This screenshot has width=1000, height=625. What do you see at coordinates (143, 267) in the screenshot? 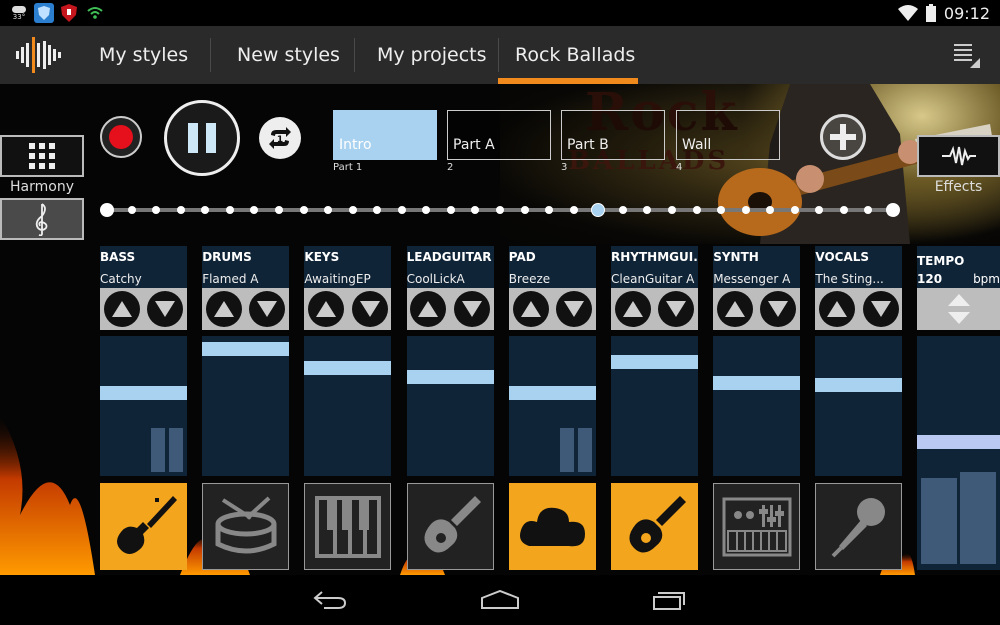
I see `track-header: BASS Catchy` at bounding box center [143, 267].